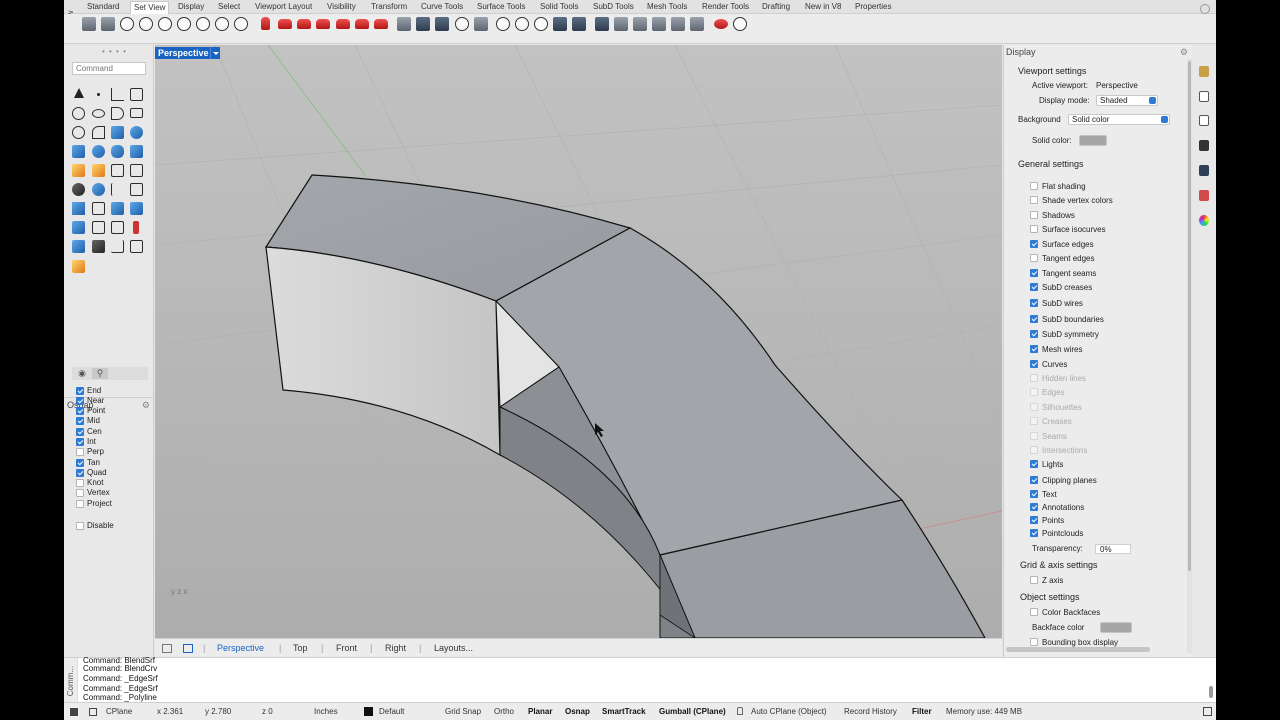  Describe the element at coordinates (725, 6) in the screenshot. I see `tab-render-tools: Render Tools` at that location.